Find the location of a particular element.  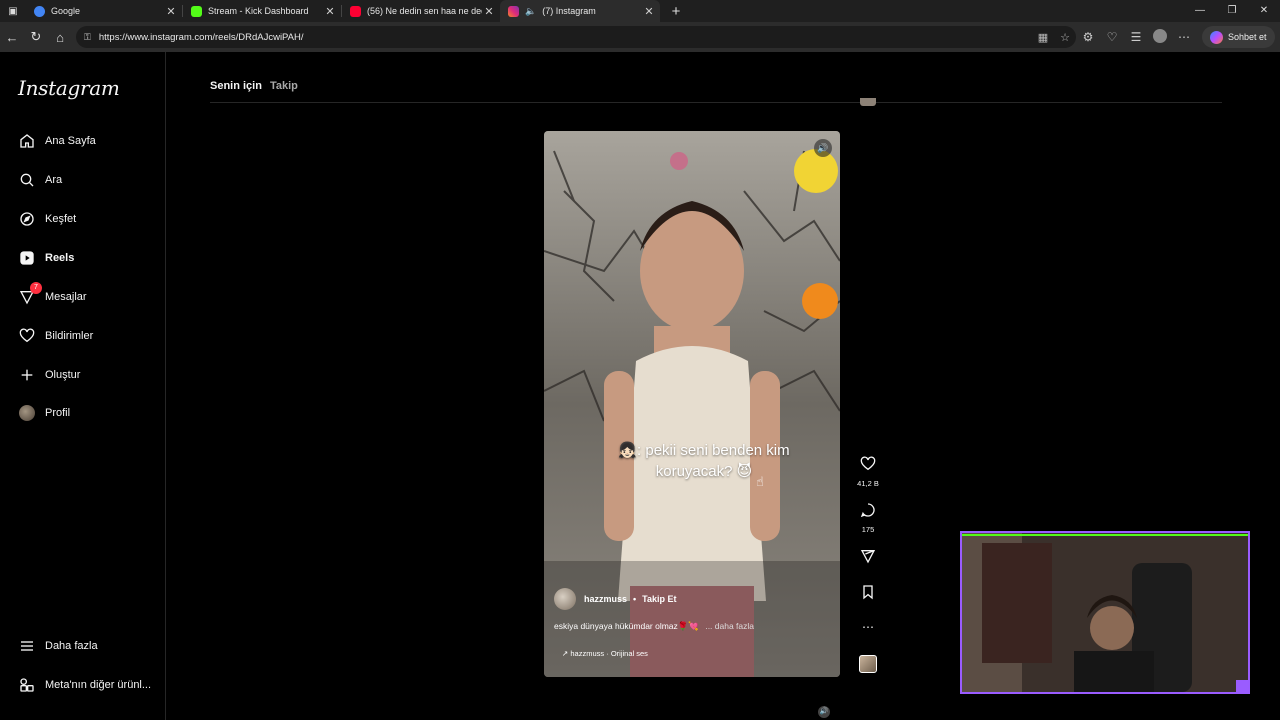

reel-caption-overlay: 👧🏻: pekii seni benden kim koruyacak? 😈 is located at coordinates (704, 461).